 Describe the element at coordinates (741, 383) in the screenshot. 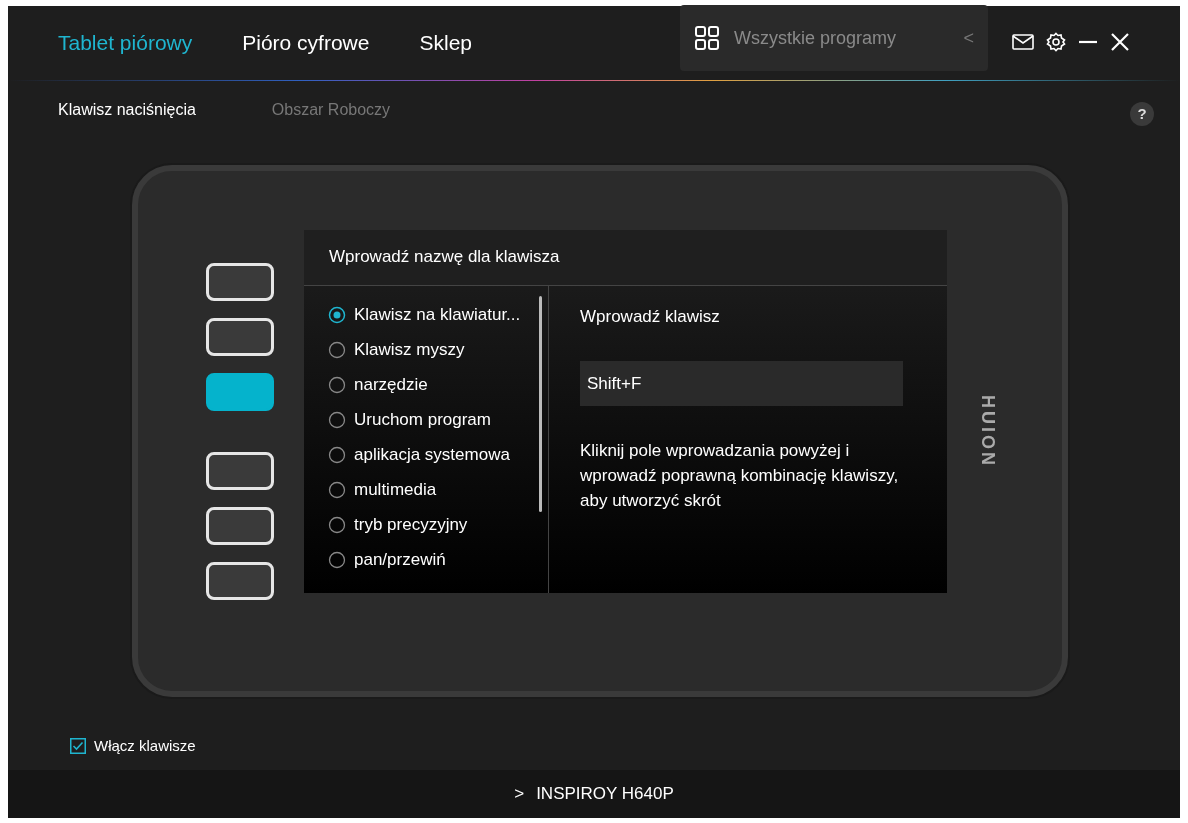

I see `key-input-field: Shift+F` at that location.